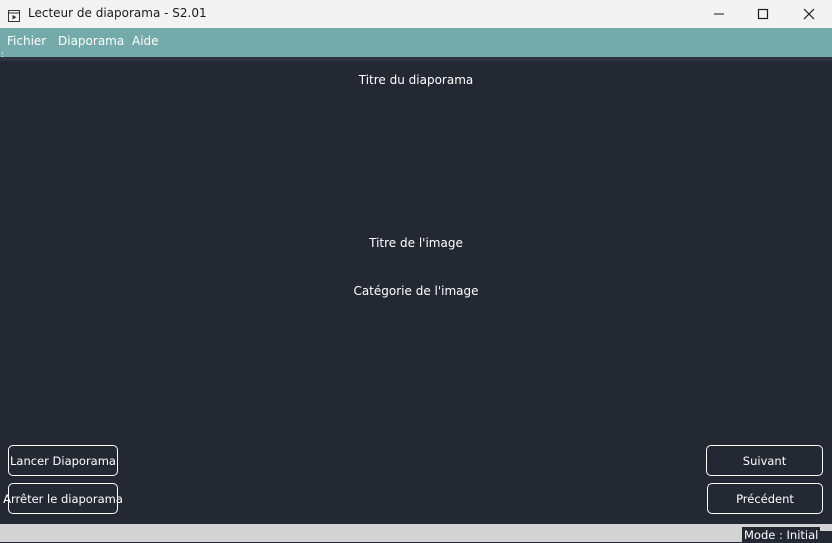 The image size is (832, 543). I want to click on start-slideshow-button: Lancer Diaporama, so click(63, 460).